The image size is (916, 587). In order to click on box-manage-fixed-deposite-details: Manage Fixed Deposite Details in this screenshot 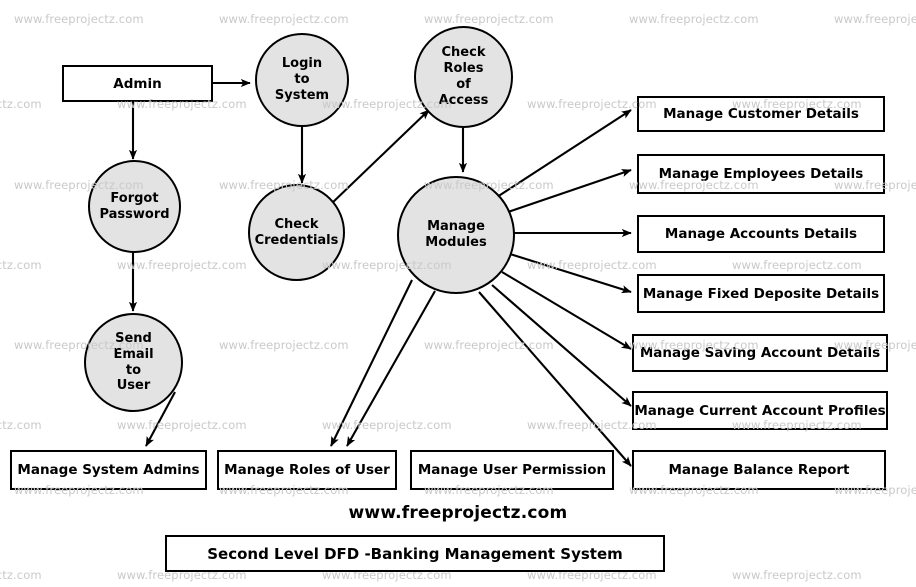, I will do `click(761, 293)`.